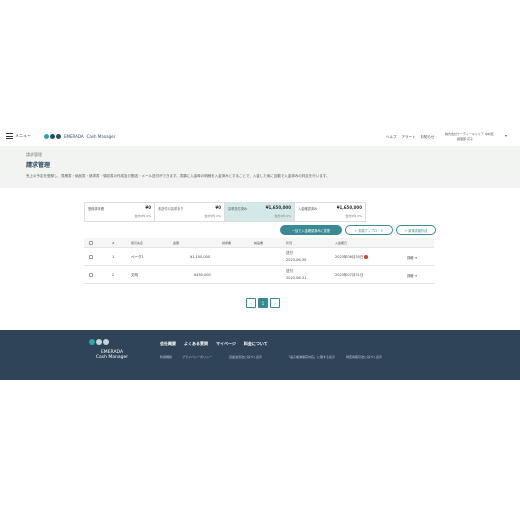  Describe the element at coordinates (112, 357) in the screenshot. I see `footer-brand-sub: Cash Manager` at that location.